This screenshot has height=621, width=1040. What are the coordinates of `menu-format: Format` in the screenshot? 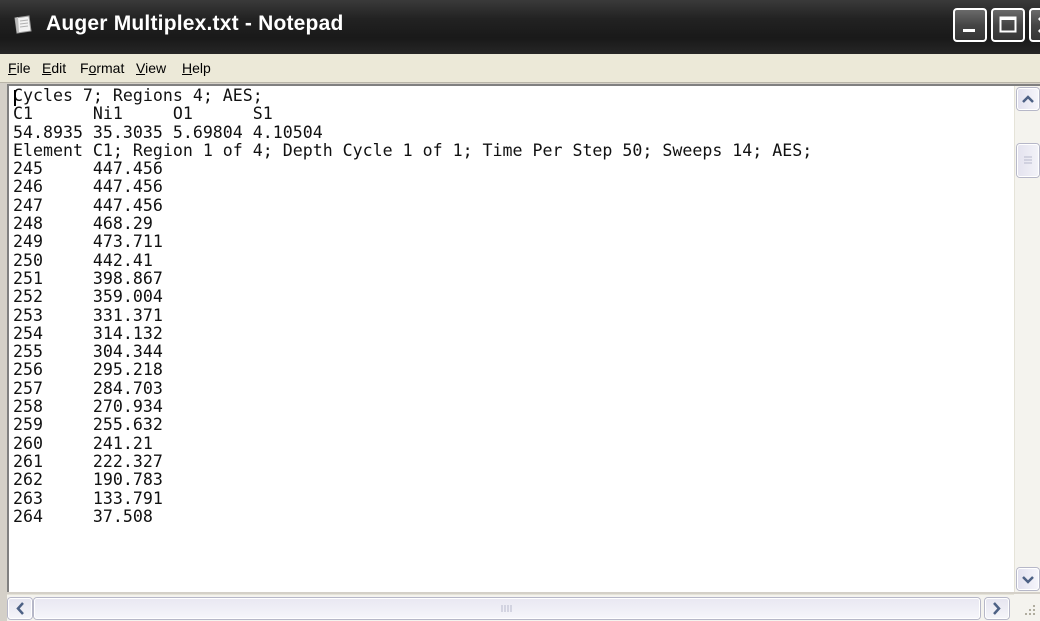 It's located at (102, 68).